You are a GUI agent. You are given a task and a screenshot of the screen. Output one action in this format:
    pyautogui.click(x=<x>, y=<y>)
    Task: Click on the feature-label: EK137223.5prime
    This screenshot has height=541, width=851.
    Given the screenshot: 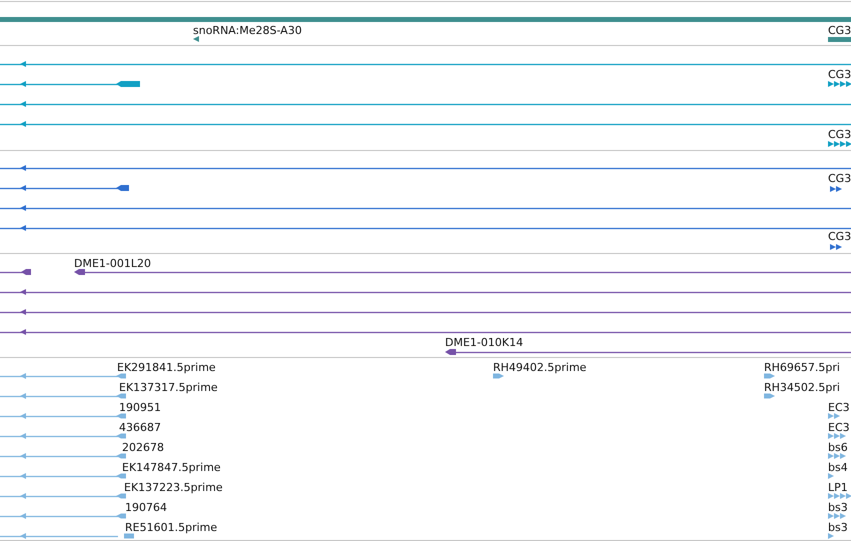 What is the action you would take?
    pyautogui.click(x=173, y=487)
    